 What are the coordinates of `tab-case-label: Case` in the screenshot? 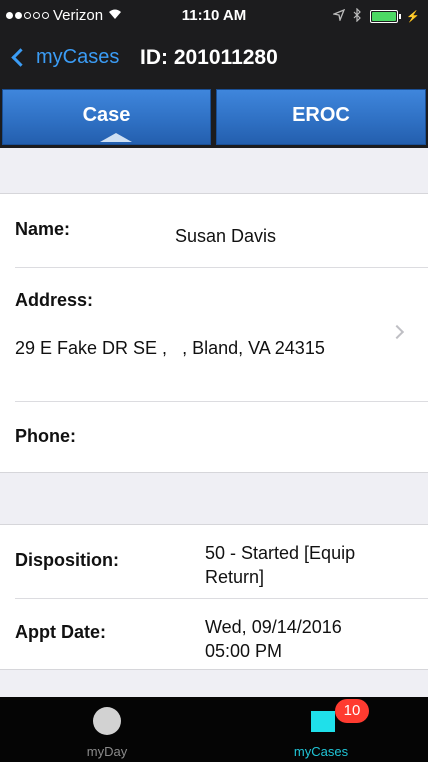 It's located at (106, 114).